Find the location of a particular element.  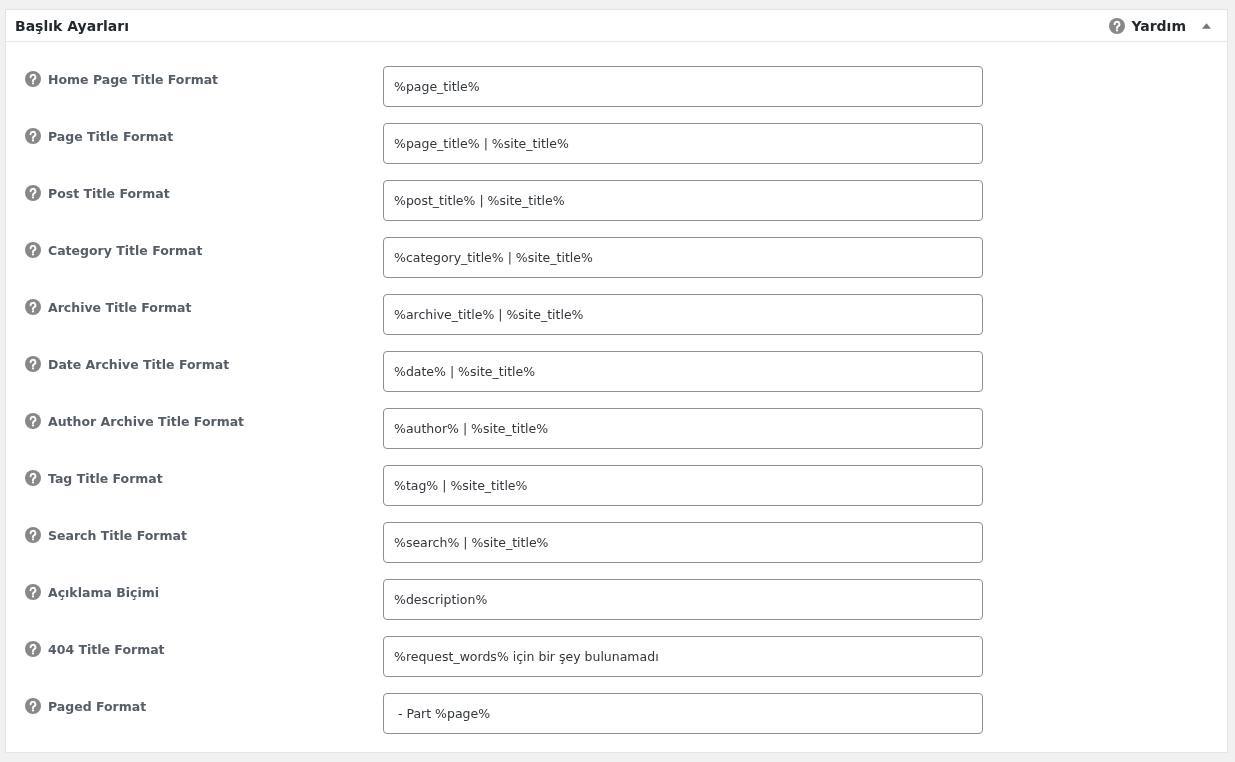

field-label: Archive Title Format is located at coordinates (120, 307).